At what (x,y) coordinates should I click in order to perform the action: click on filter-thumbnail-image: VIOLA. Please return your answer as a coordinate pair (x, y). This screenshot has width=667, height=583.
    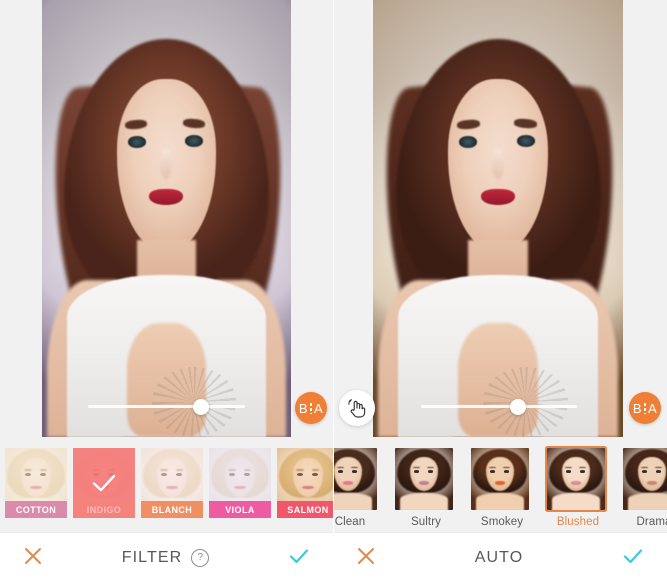
    Looking at the image, I should click on (240, 483).